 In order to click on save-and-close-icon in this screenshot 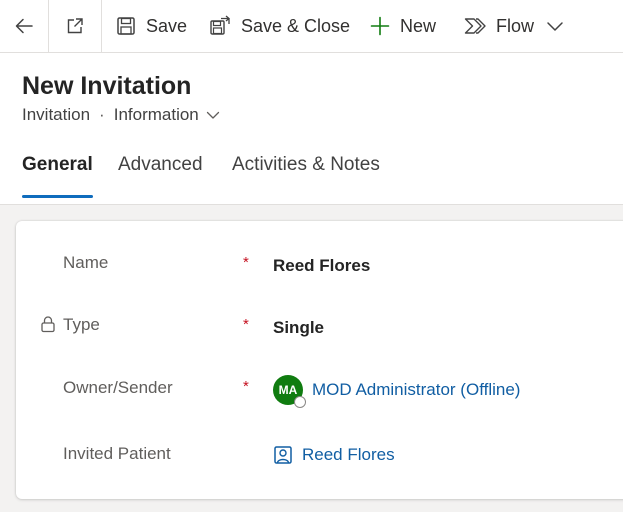, I will do `click(220, 25)`.